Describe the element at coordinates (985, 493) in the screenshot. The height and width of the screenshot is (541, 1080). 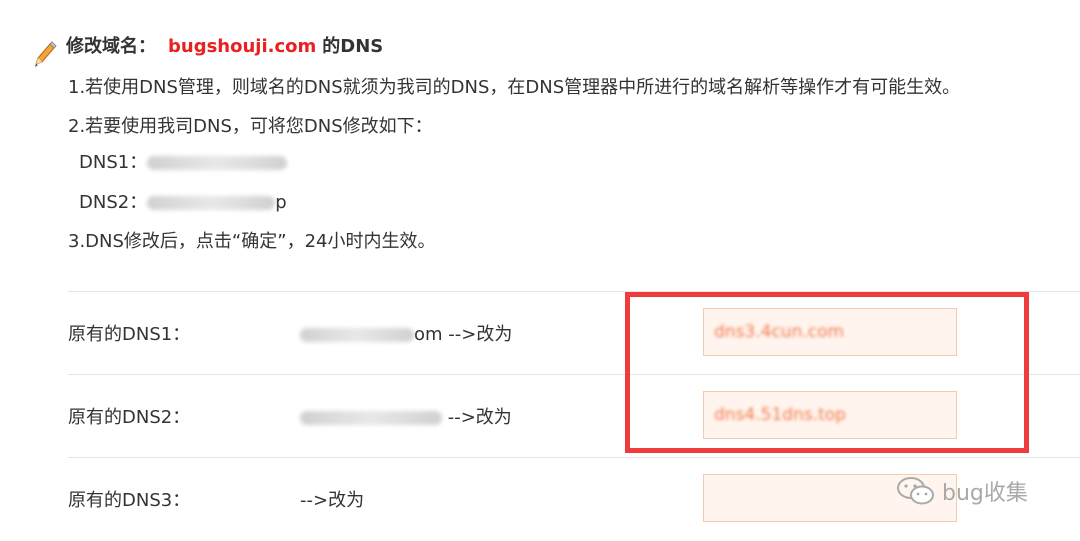
I see `watermark-text: bug收集` at that location.